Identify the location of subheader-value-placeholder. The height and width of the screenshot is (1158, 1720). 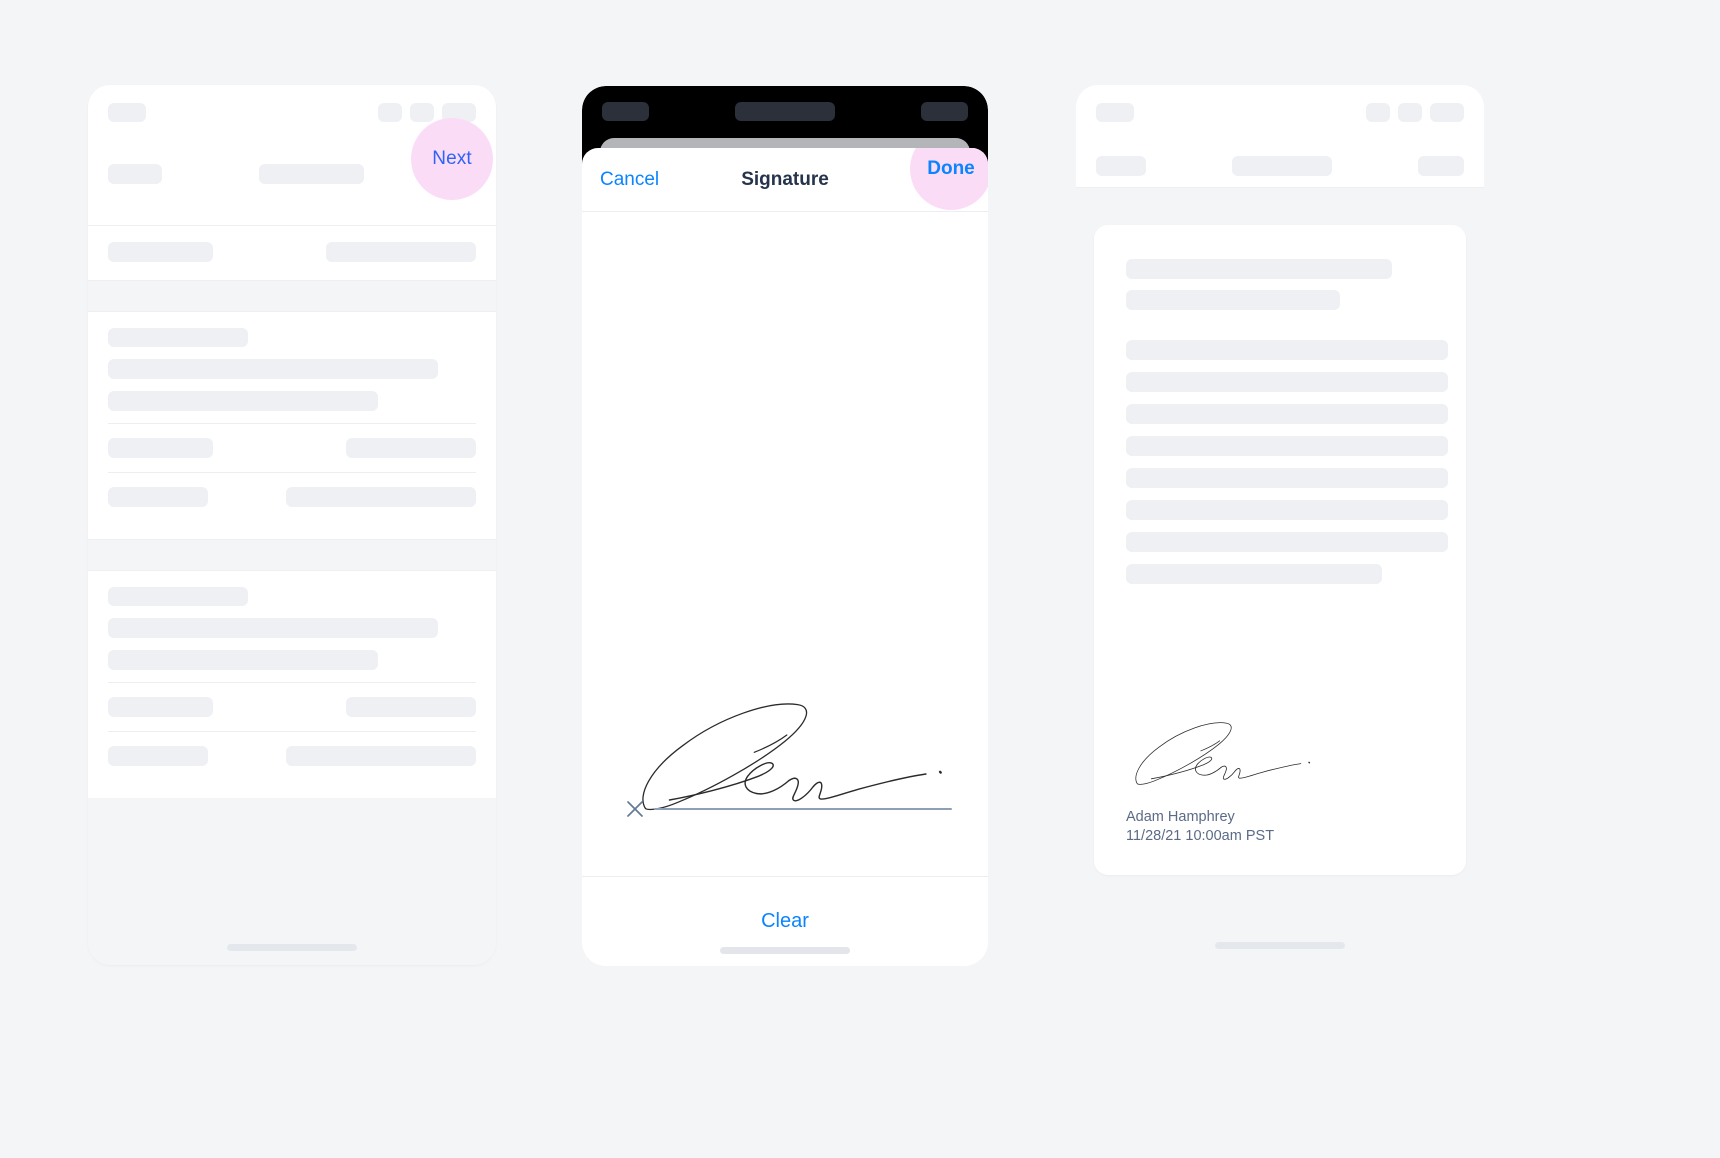
(401, 252).